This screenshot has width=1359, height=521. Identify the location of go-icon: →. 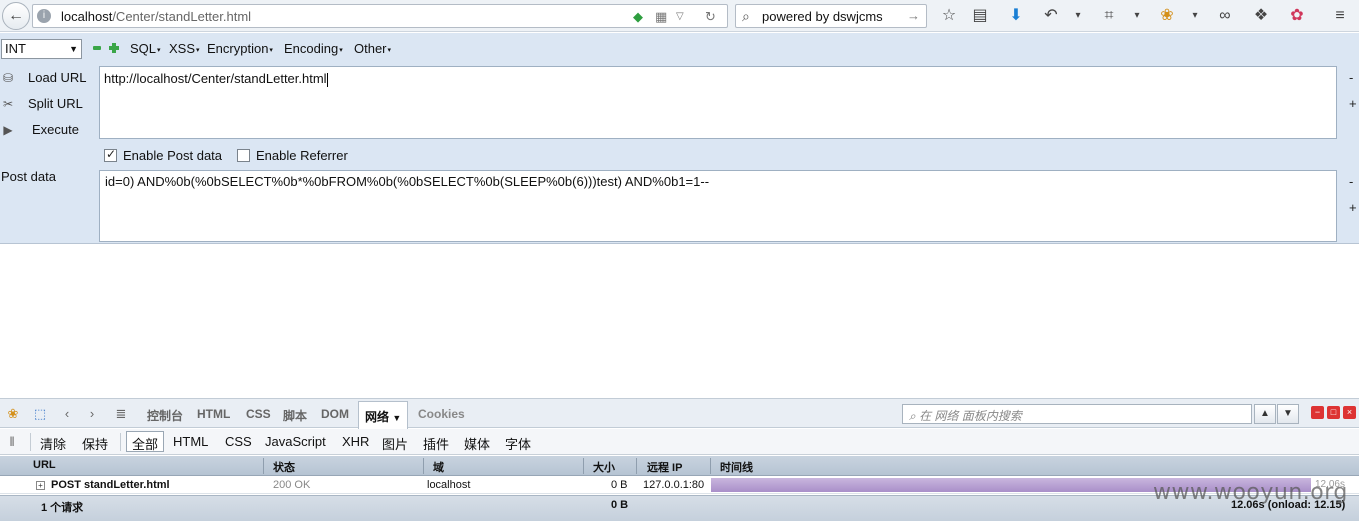
(913, 15).